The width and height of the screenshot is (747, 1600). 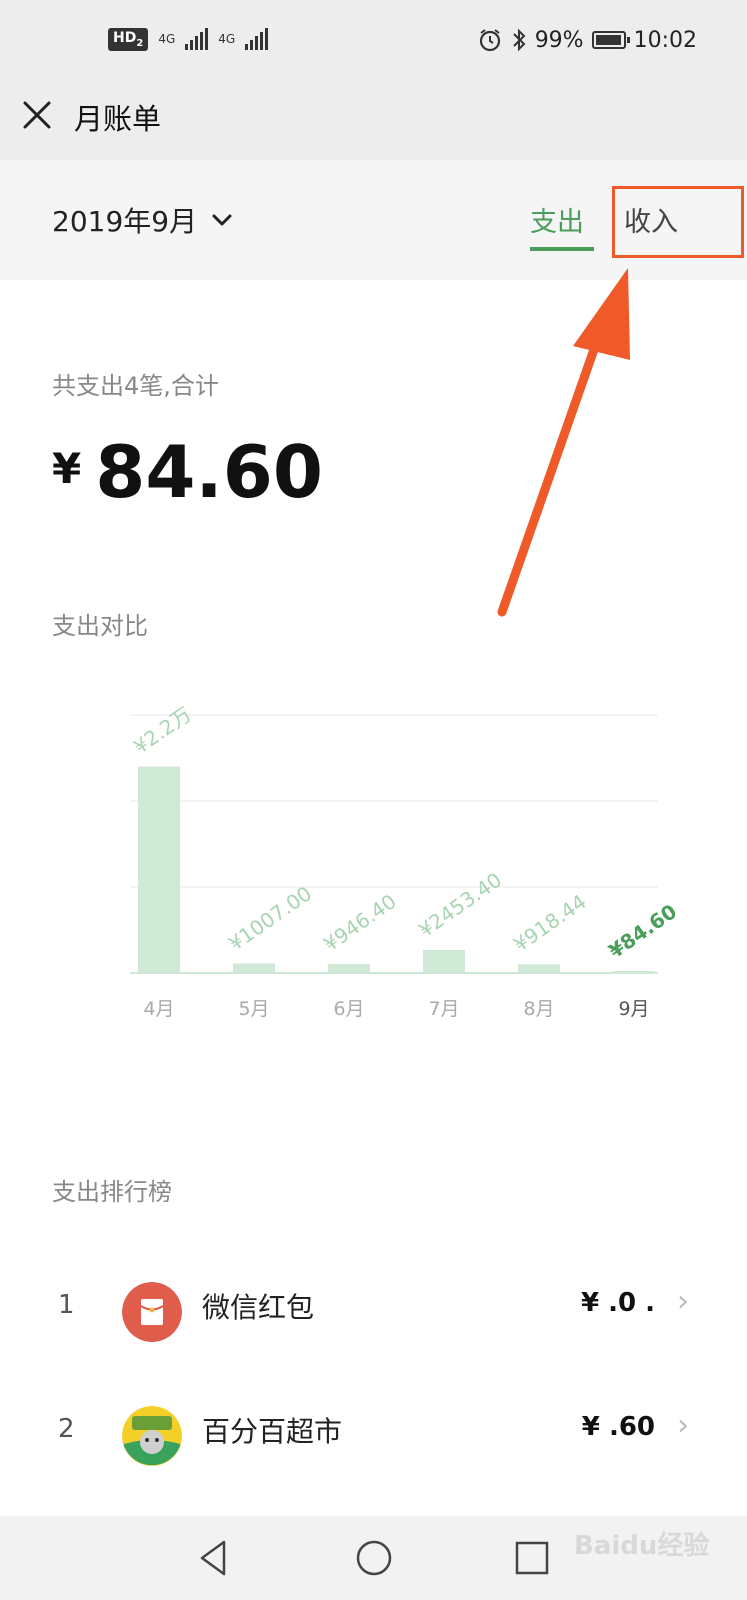 What do you see at coordinates (618, 1427) in the screenshot?
I see `item-amount: ¥ .60` at bounding box center [618, 1427].